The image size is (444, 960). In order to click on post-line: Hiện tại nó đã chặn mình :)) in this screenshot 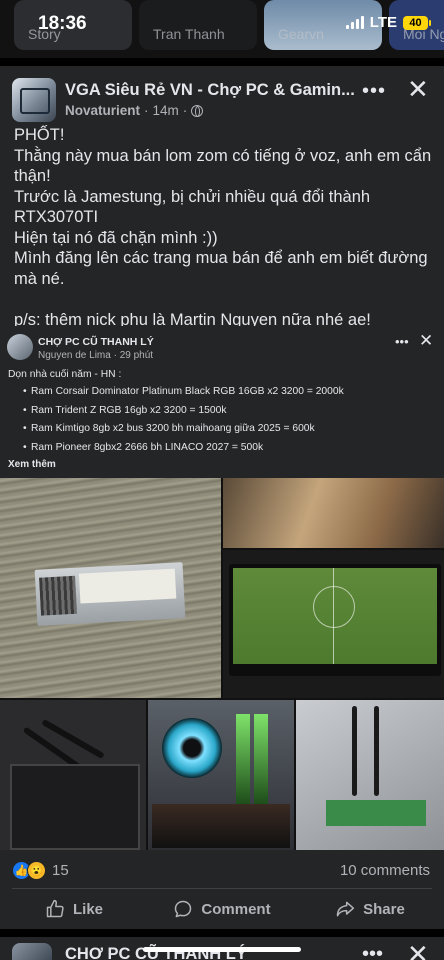, I will do `click(116, 237)`.